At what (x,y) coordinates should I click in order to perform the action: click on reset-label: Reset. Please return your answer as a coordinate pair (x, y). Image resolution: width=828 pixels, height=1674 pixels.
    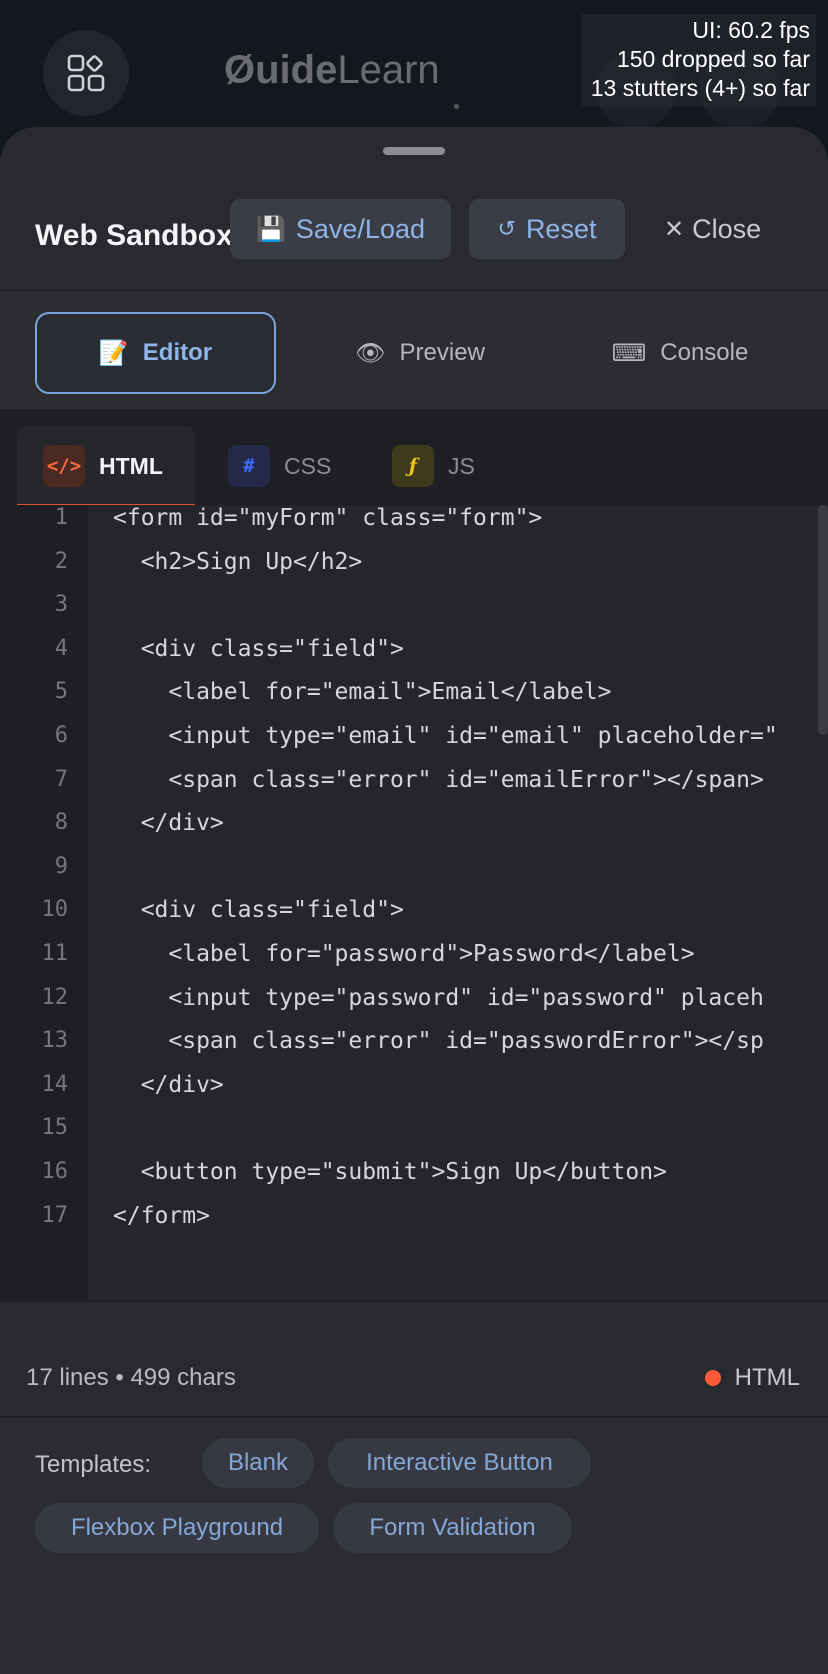
    Looking at the image, I should click on (561, 228).